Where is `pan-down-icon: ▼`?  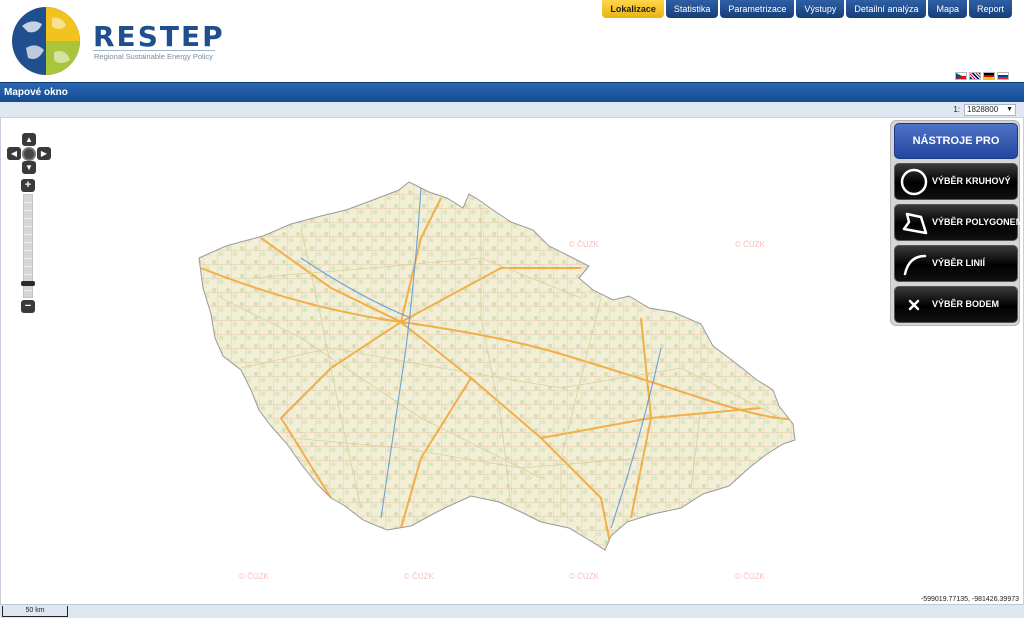 pan-down-icon: ▼ is located at coordinates (29, 167).